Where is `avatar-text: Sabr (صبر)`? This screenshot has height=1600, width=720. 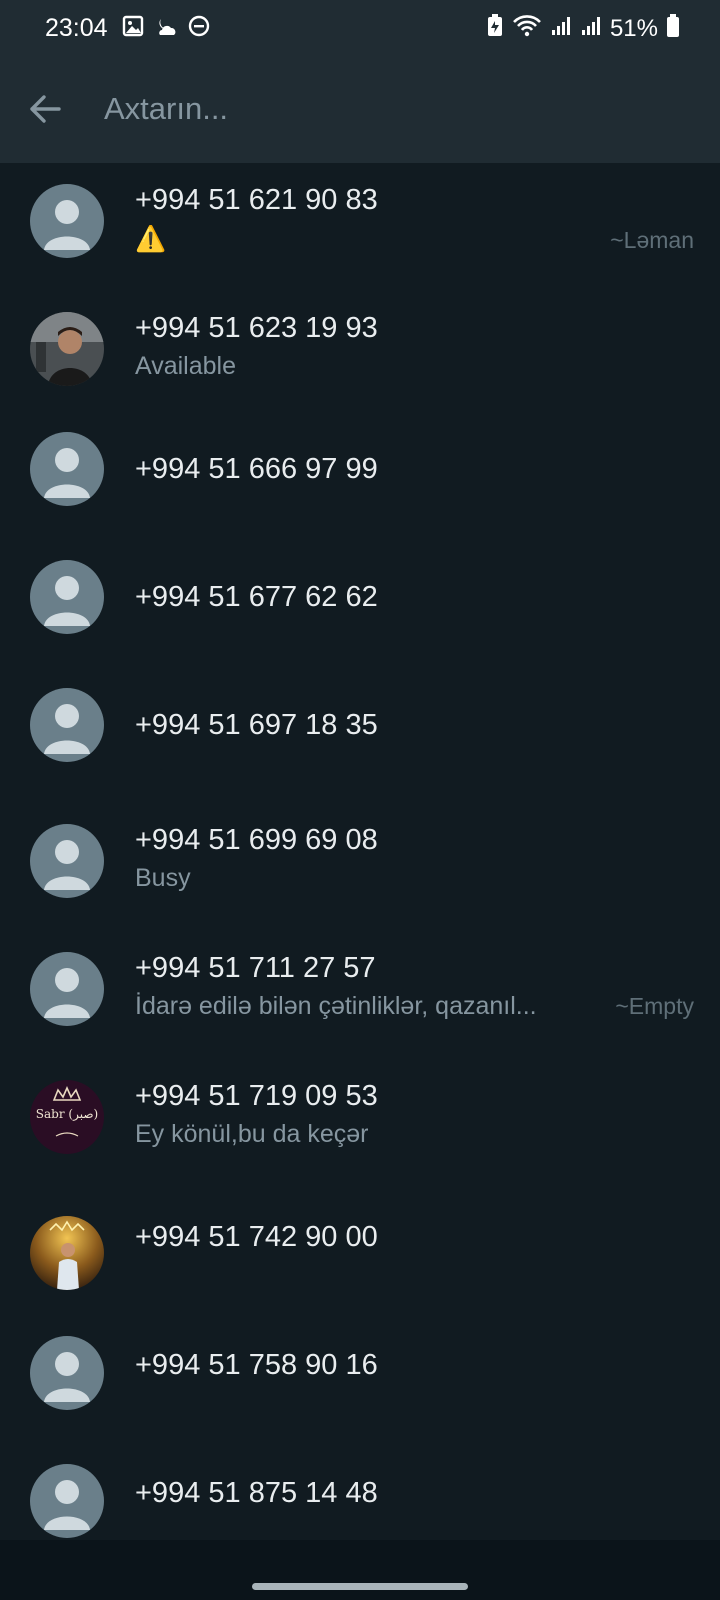 avatar-text: Sabr (صبر) is located at coordinates (67, 1114).